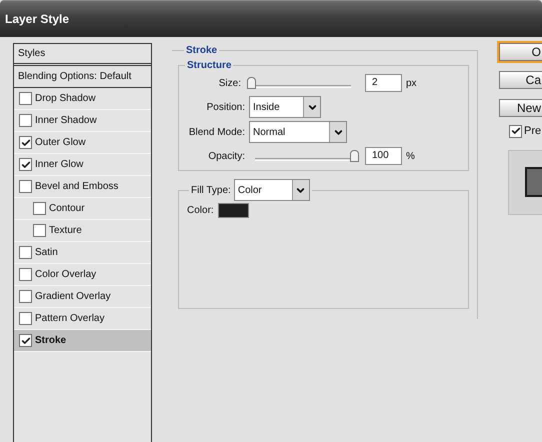  I want to click on dropdown: Normal, so click(298, 132).